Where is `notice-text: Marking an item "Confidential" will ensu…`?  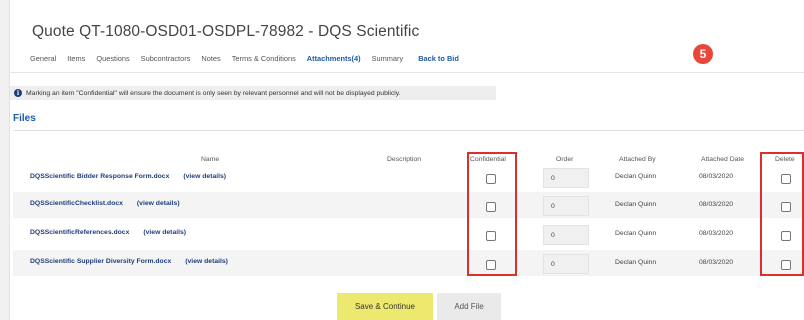 notice-text: Marking an item "Confidential" will ensu… is located at coordinates (213, 93).